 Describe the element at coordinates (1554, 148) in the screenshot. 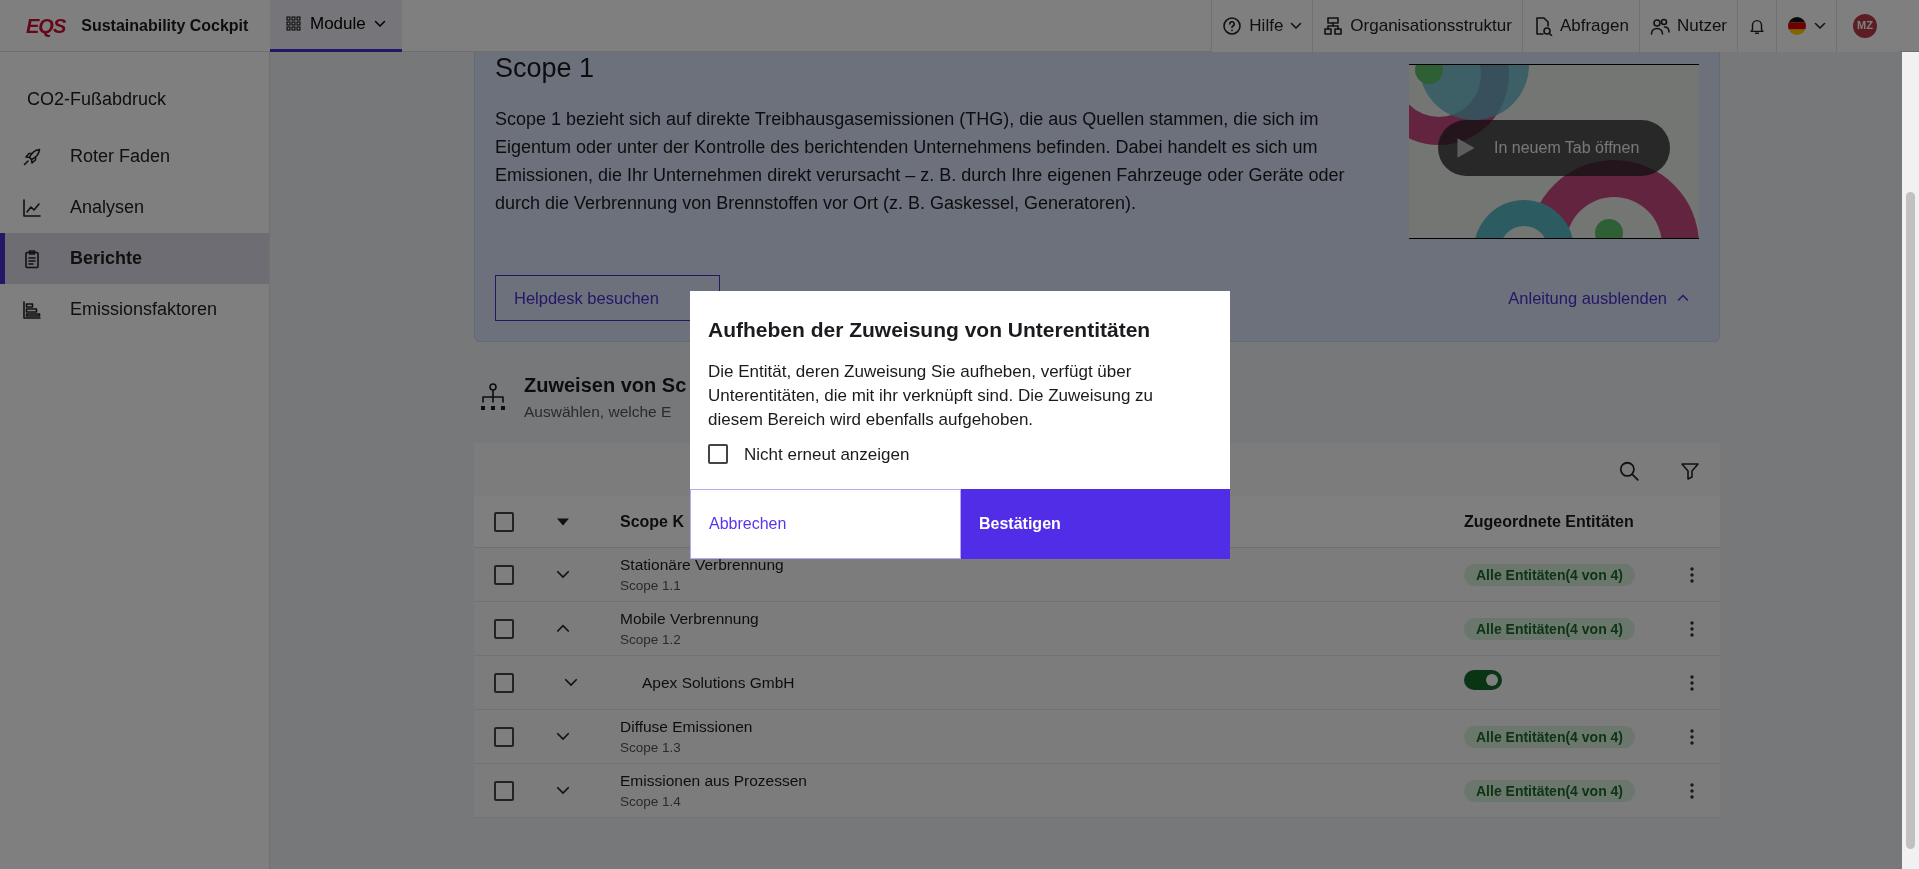

I see `open-video-button: In neuem Tab öffnen` at that location.